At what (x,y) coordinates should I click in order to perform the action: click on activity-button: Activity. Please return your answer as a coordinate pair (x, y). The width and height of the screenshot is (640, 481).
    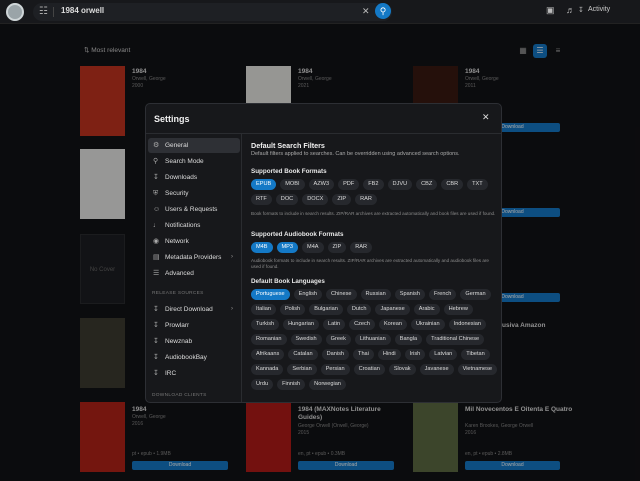
    Looking at the image, I should click on (599, 9).